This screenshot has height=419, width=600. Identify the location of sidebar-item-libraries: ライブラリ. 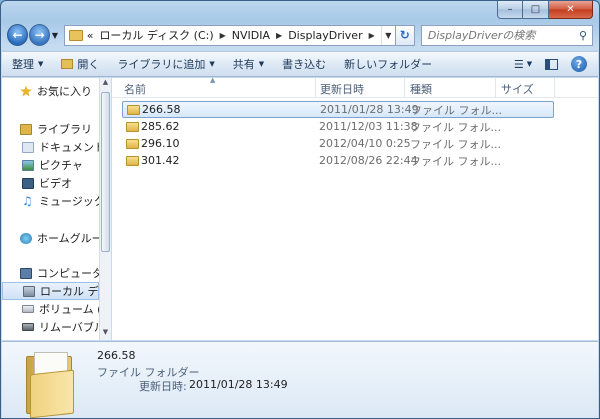
(50, 129).